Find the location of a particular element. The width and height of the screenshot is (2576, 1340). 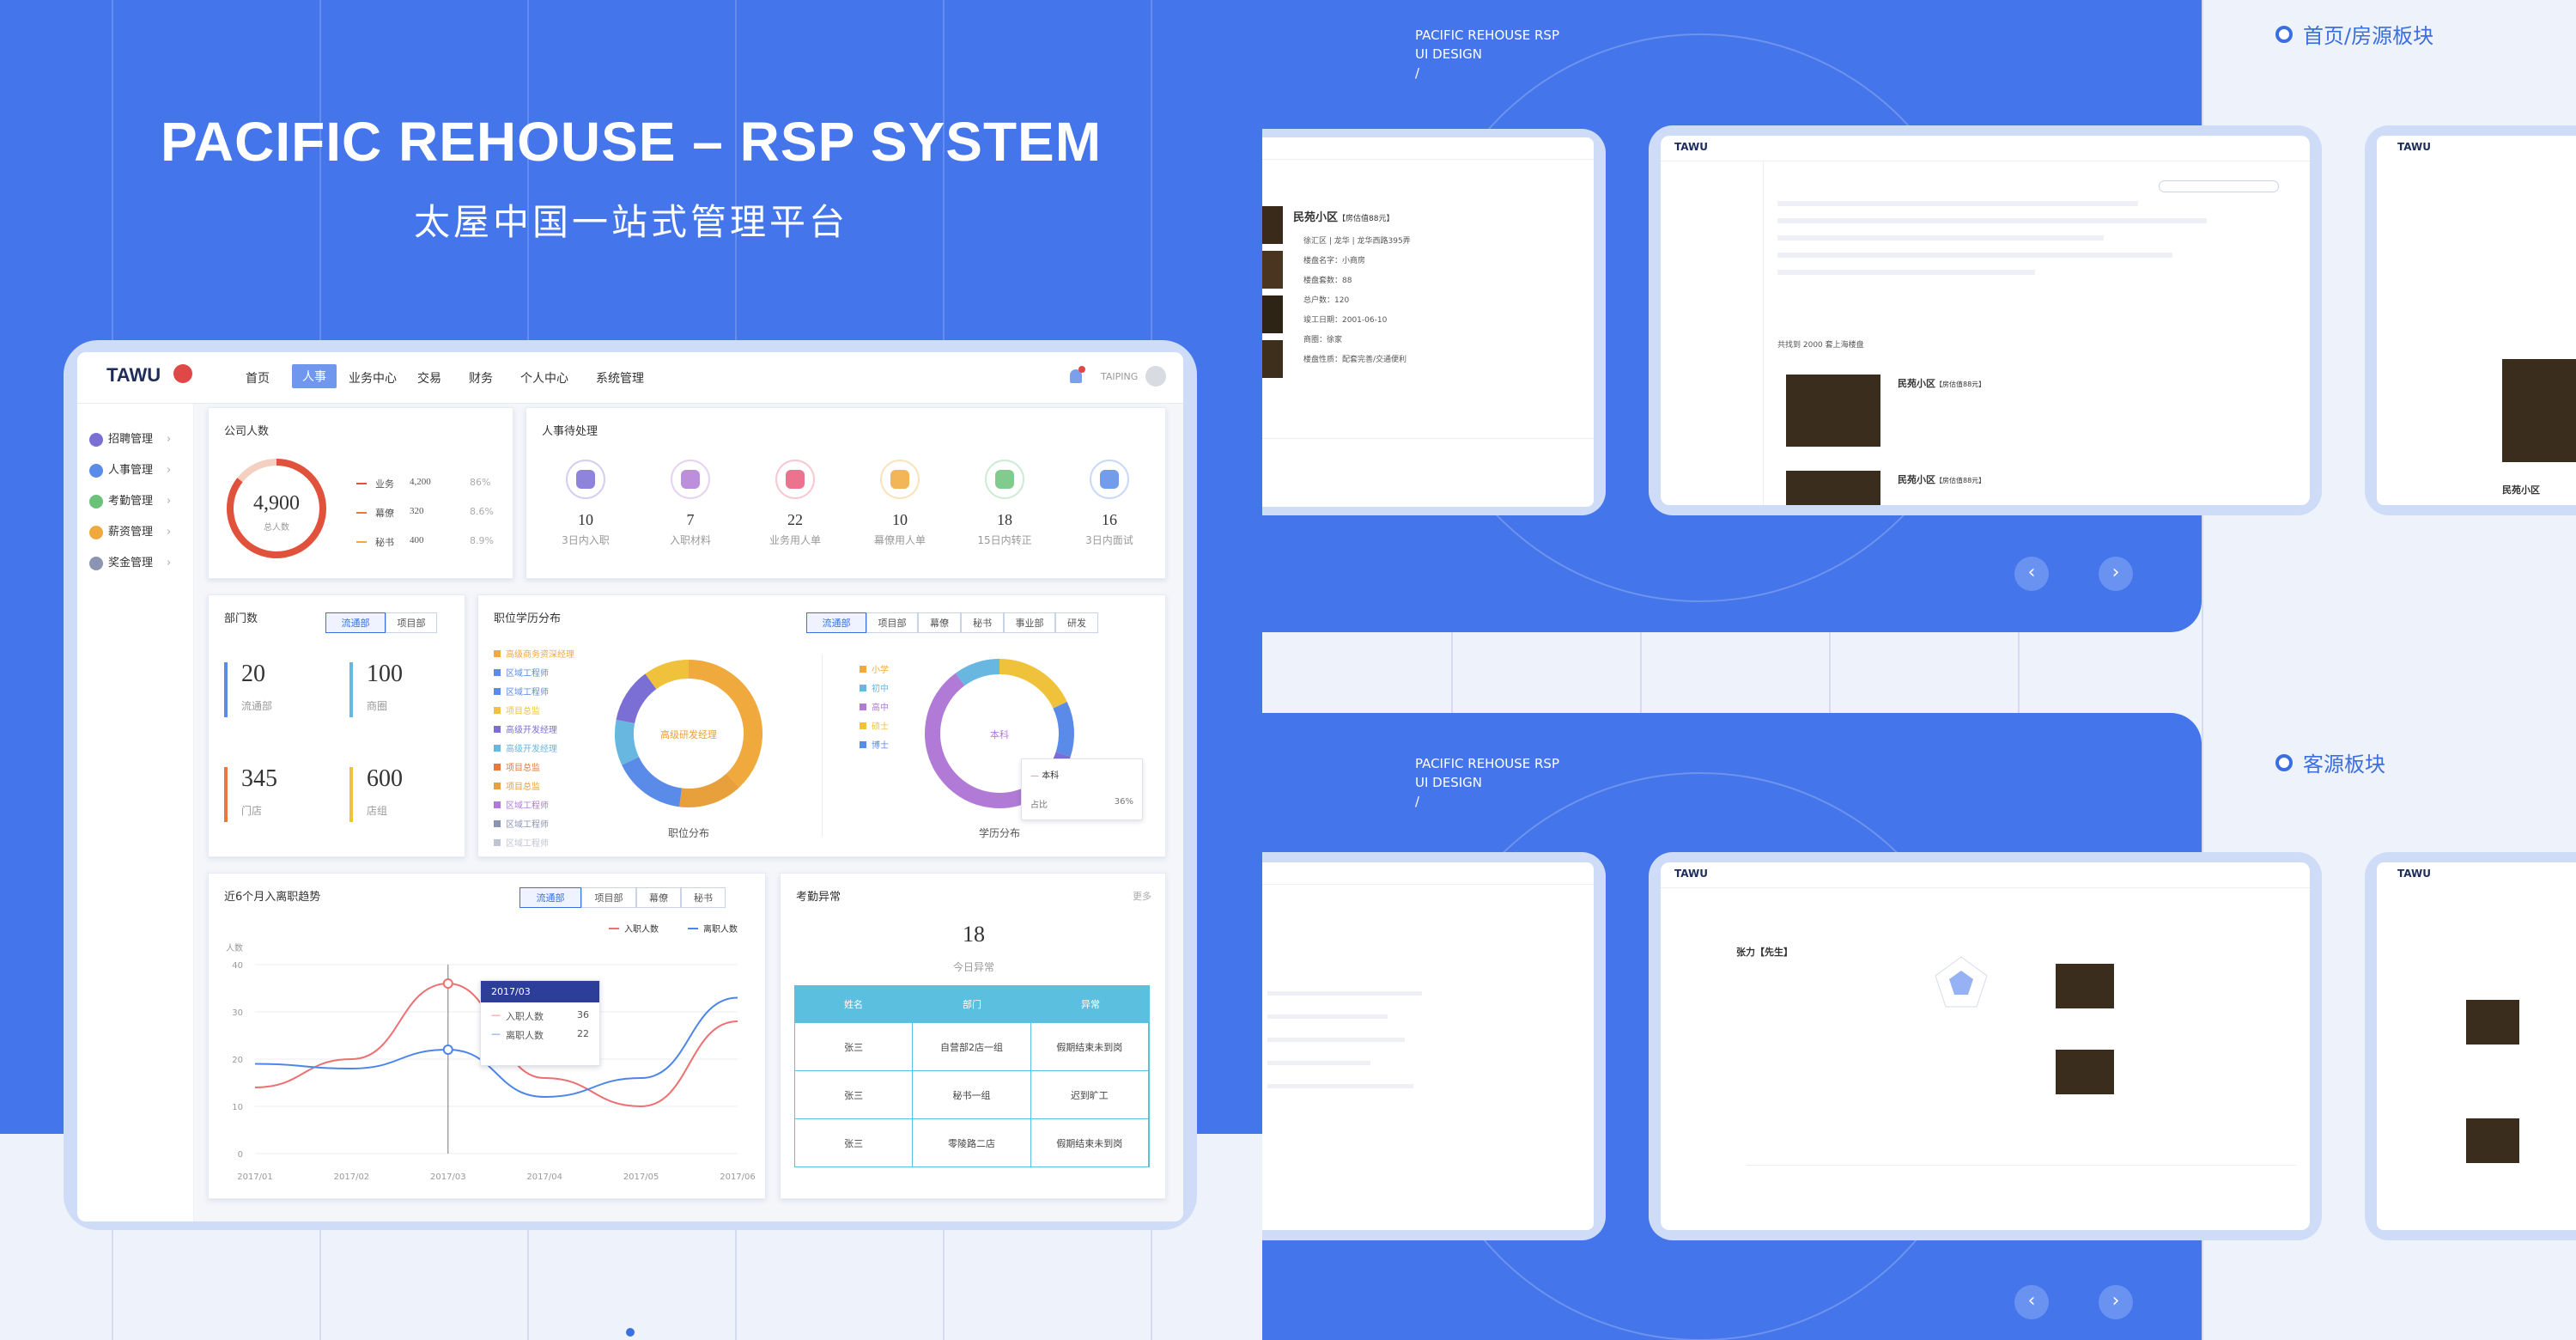

customer-name: 张力【先生】 is located at coordinates (1764, 952).